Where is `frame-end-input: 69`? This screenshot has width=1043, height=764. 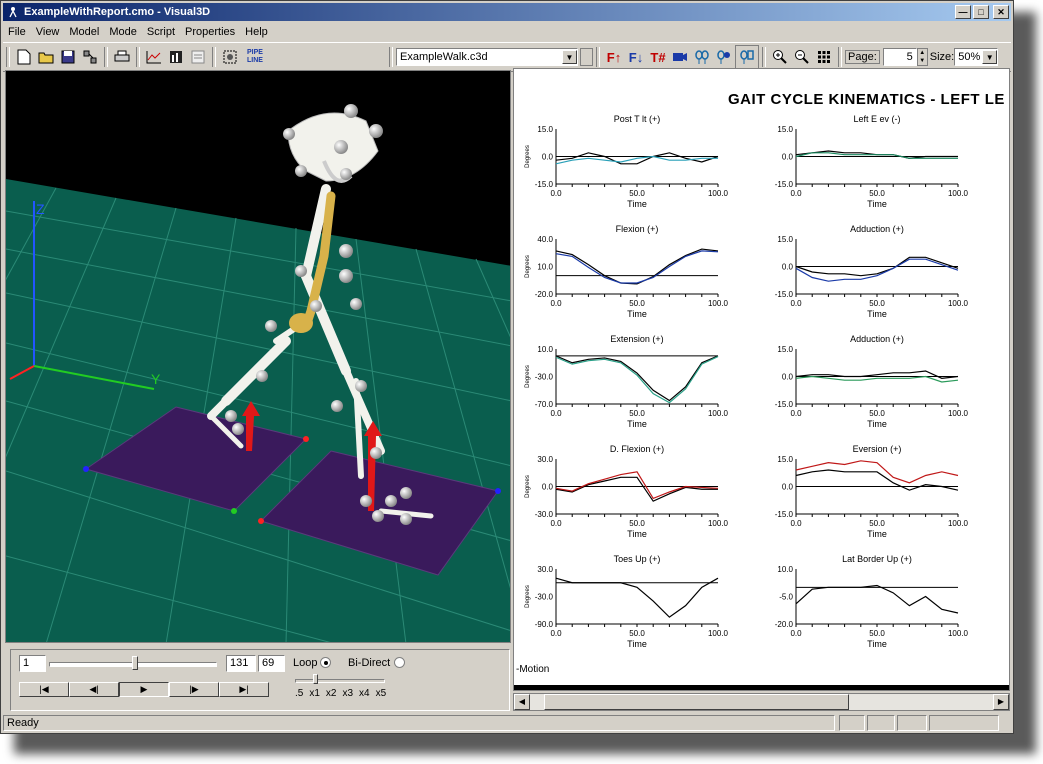 frame-end-input: 69 is located at coordinates (271, 663).